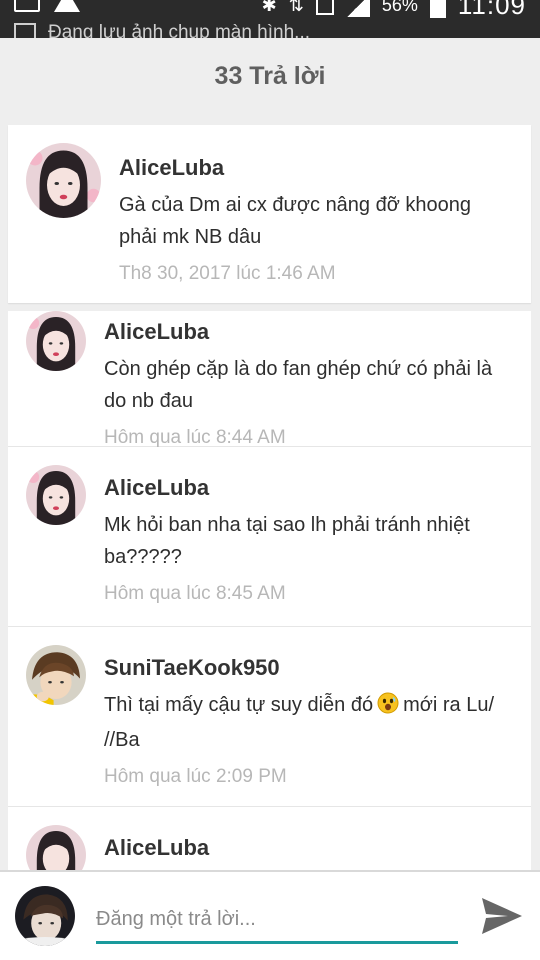  Describe the element at coordinates (311, 668) in the screenshot. I see `username: SuniTaeKook950` at that location.